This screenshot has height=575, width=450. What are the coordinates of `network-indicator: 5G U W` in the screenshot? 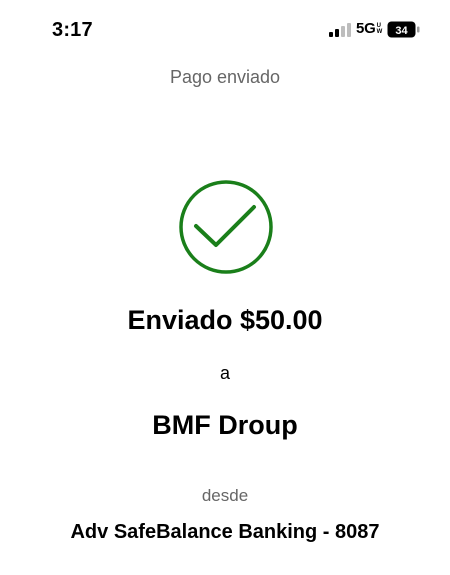 It's located at (369, 28).